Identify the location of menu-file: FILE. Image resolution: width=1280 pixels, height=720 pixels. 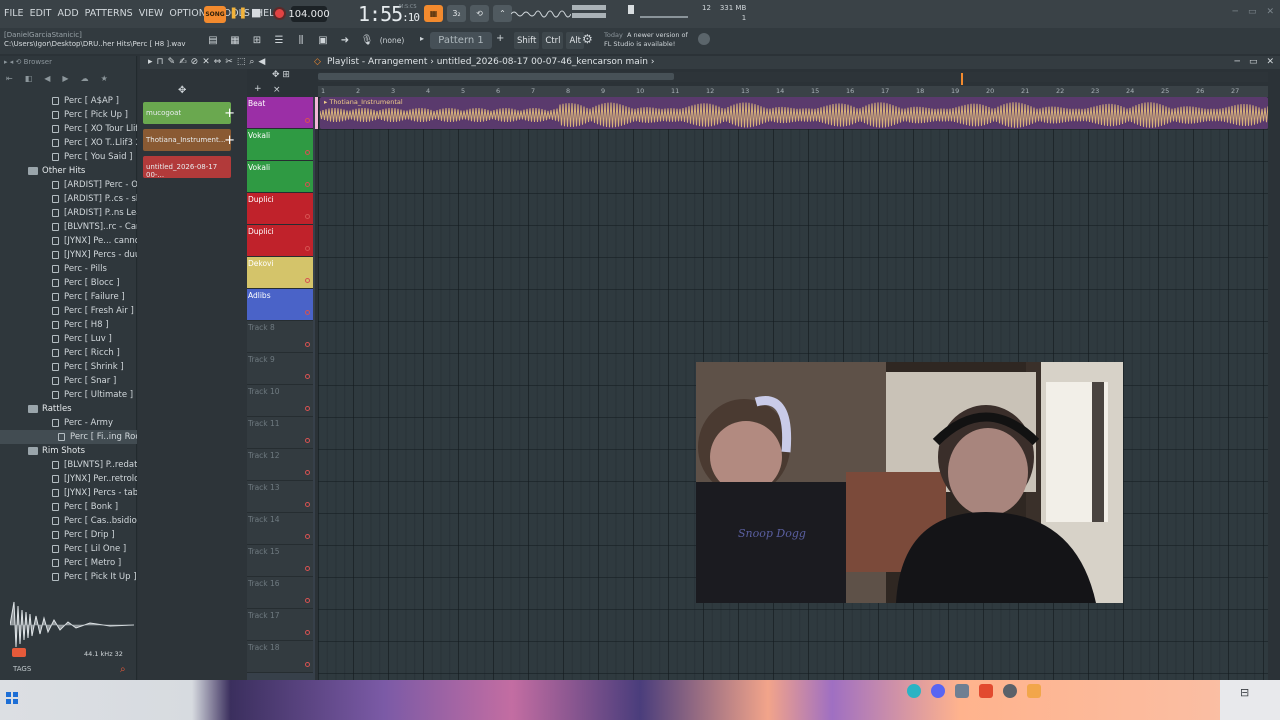
(14, 13).